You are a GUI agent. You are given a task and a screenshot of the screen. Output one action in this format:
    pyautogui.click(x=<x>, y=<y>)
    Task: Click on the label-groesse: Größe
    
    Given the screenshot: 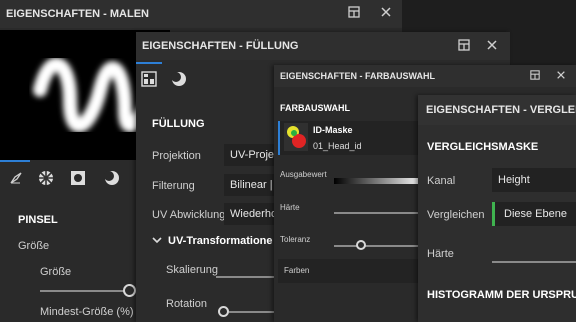 What is the action you would take?
    pyautogui.click(x=56, y=272)
    